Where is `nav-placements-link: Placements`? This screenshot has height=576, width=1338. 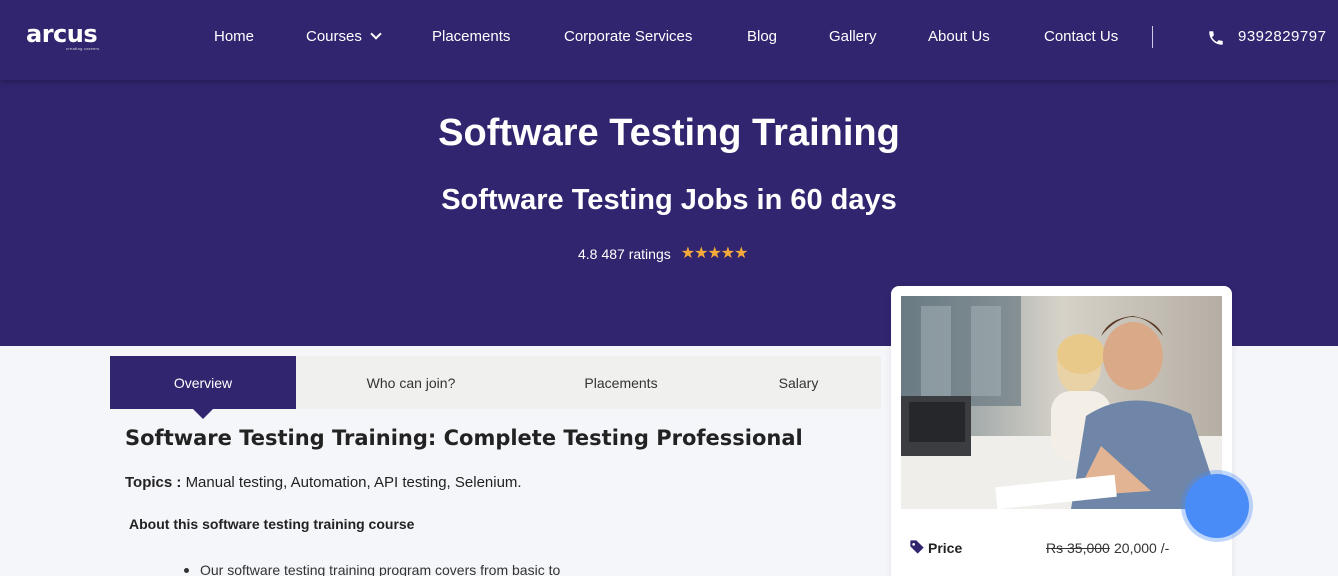 nav-placements-link: Placements is located at coordinates (471, 36).